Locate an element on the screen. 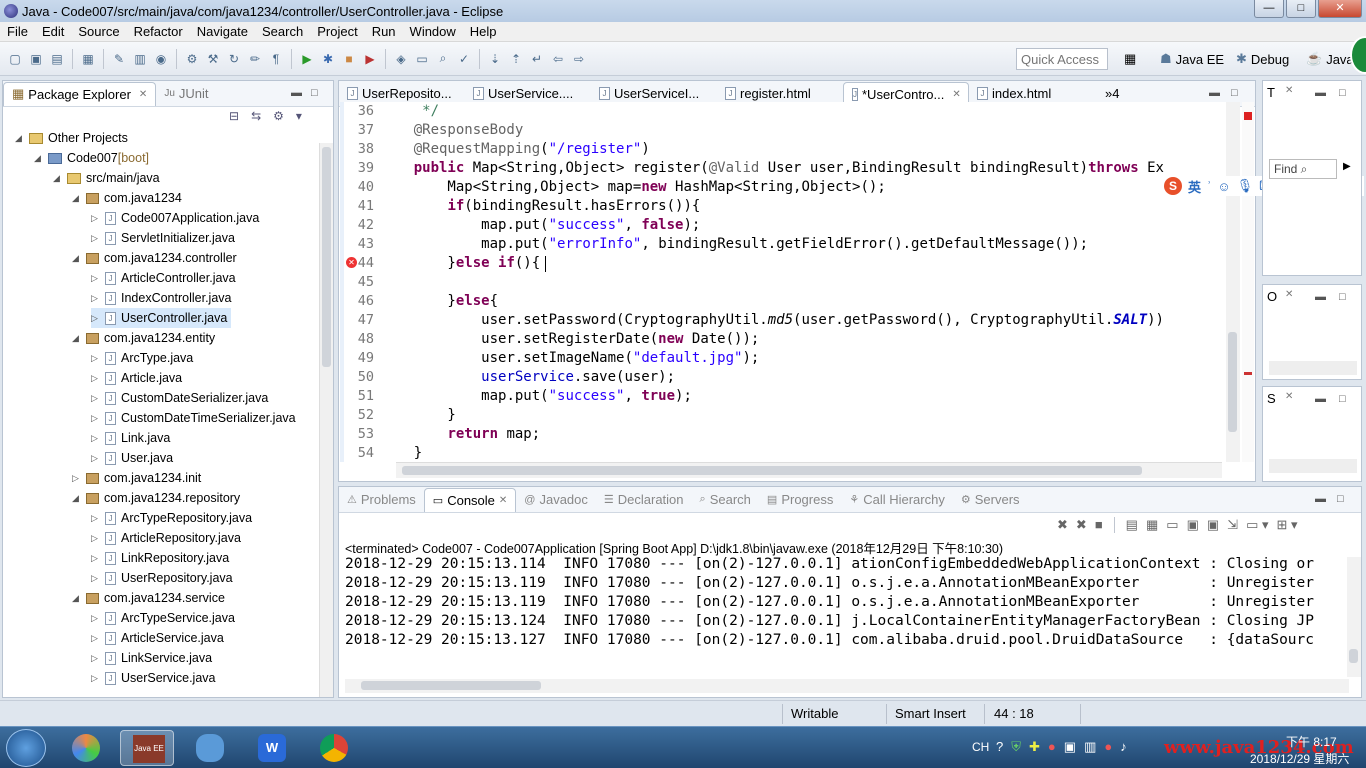 The height and width of the screenshot is (768, 1366). menu-search: Search is located at coordinates (282, 31).